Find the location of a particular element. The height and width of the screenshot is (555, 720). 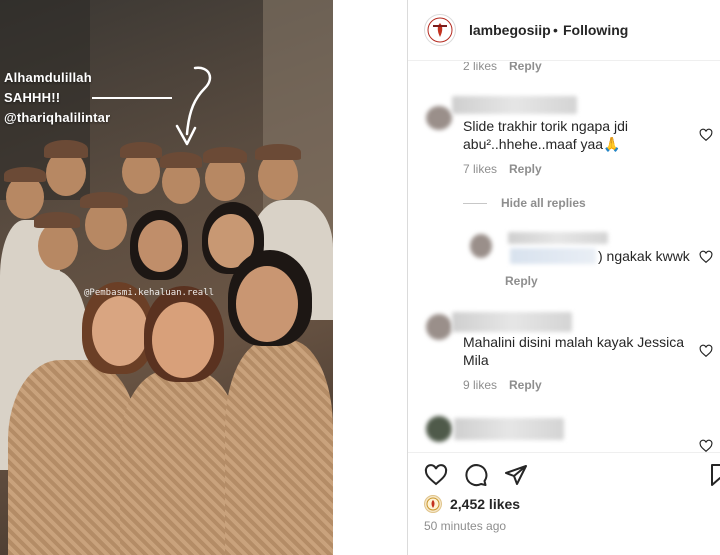

comment-meta: 2 likes Reply is located at coordinates (502, 67).